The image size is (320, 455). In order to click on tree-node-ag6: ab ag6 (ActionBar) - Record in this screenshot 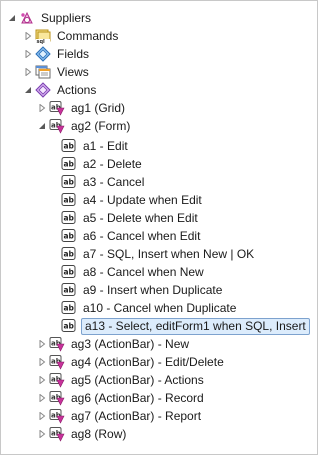, I will do `click(121, 398)`.